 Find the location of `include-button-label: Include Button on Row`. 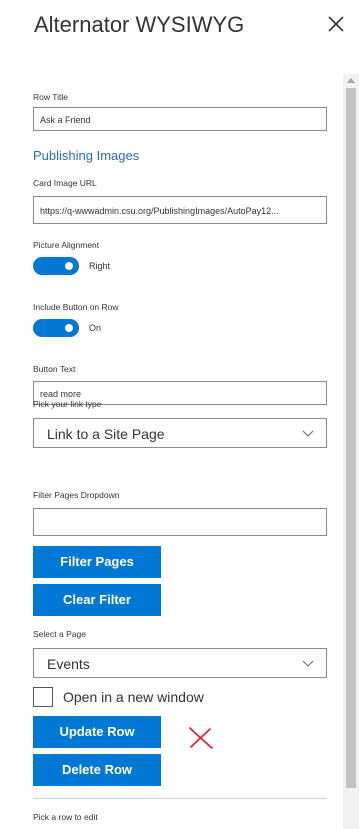

include-button-label: Include Button on Row is located at coordinates (76, 307).